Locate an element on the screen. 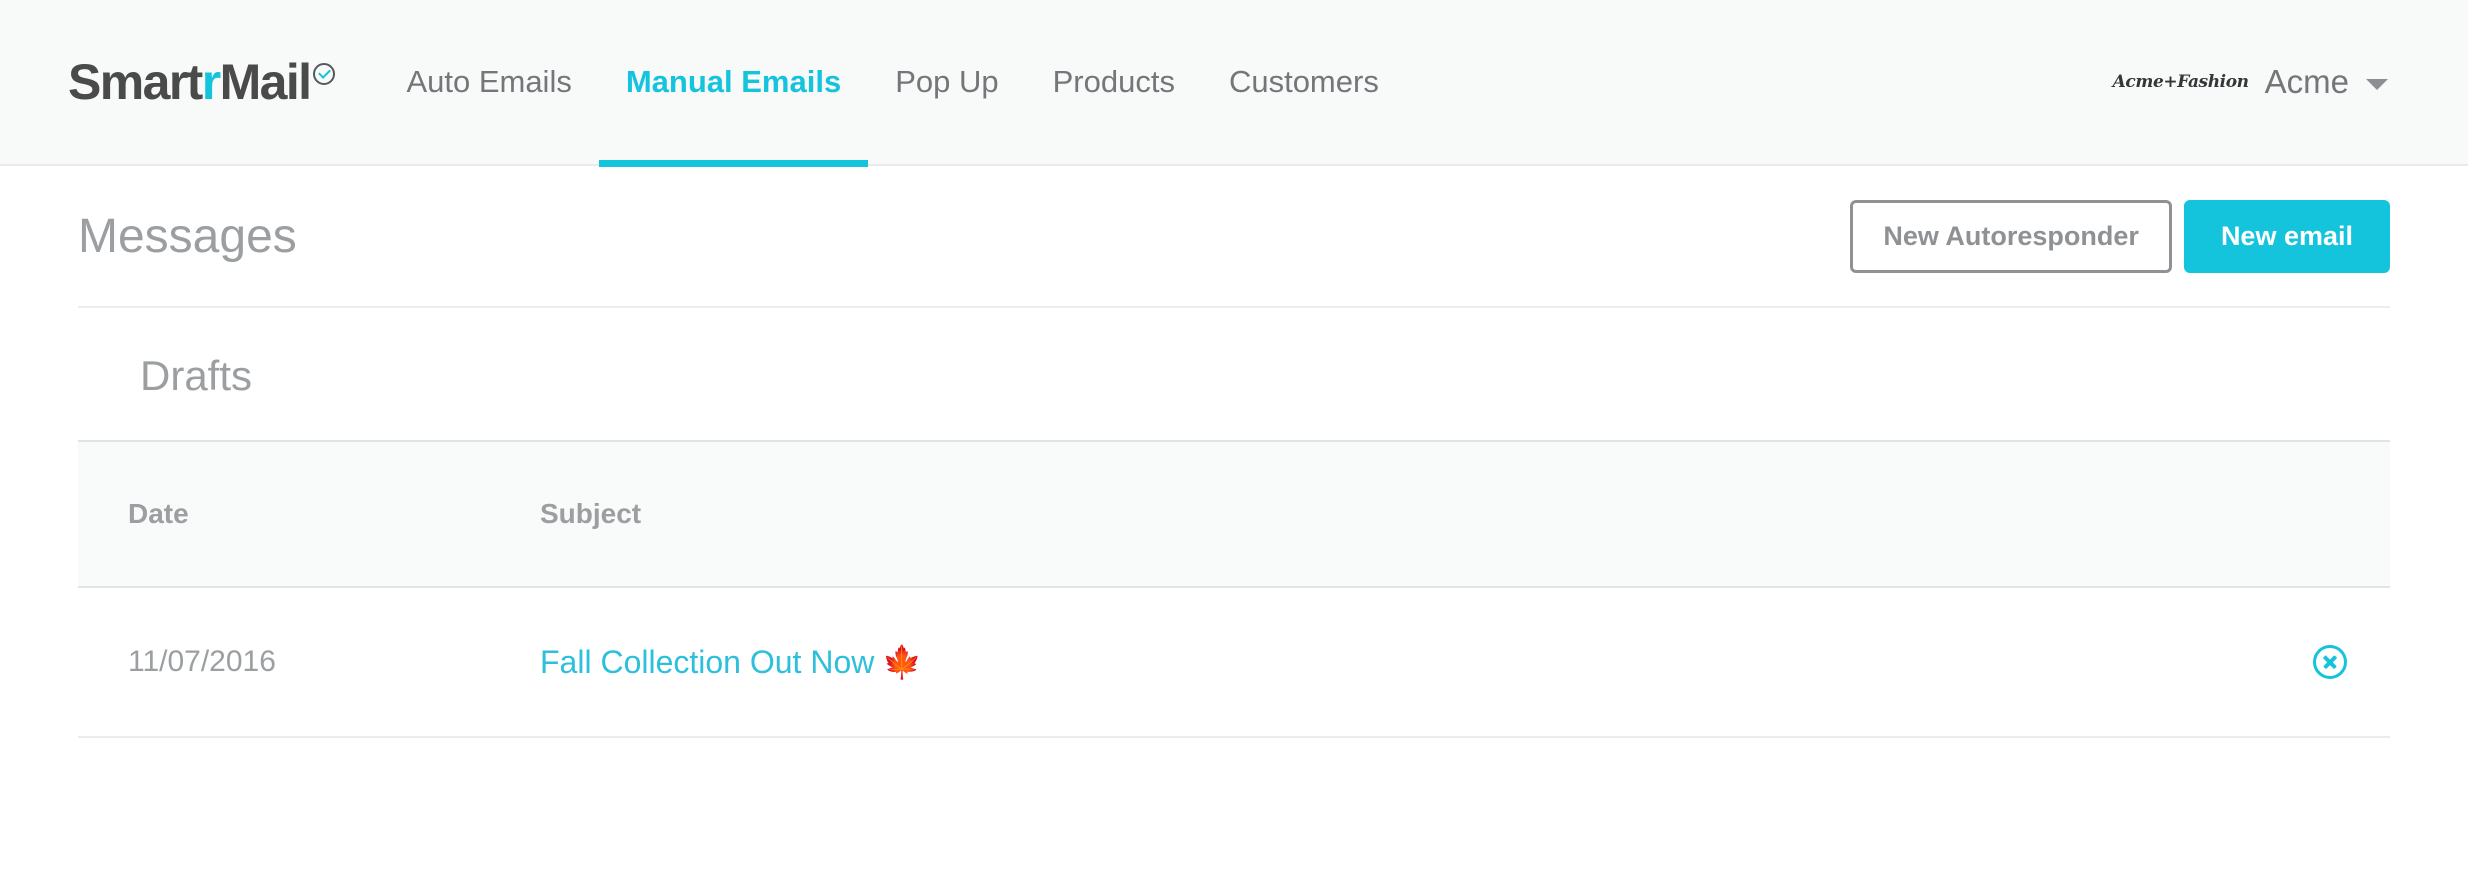  check-circle-icon is located at coordinates (324, 74).